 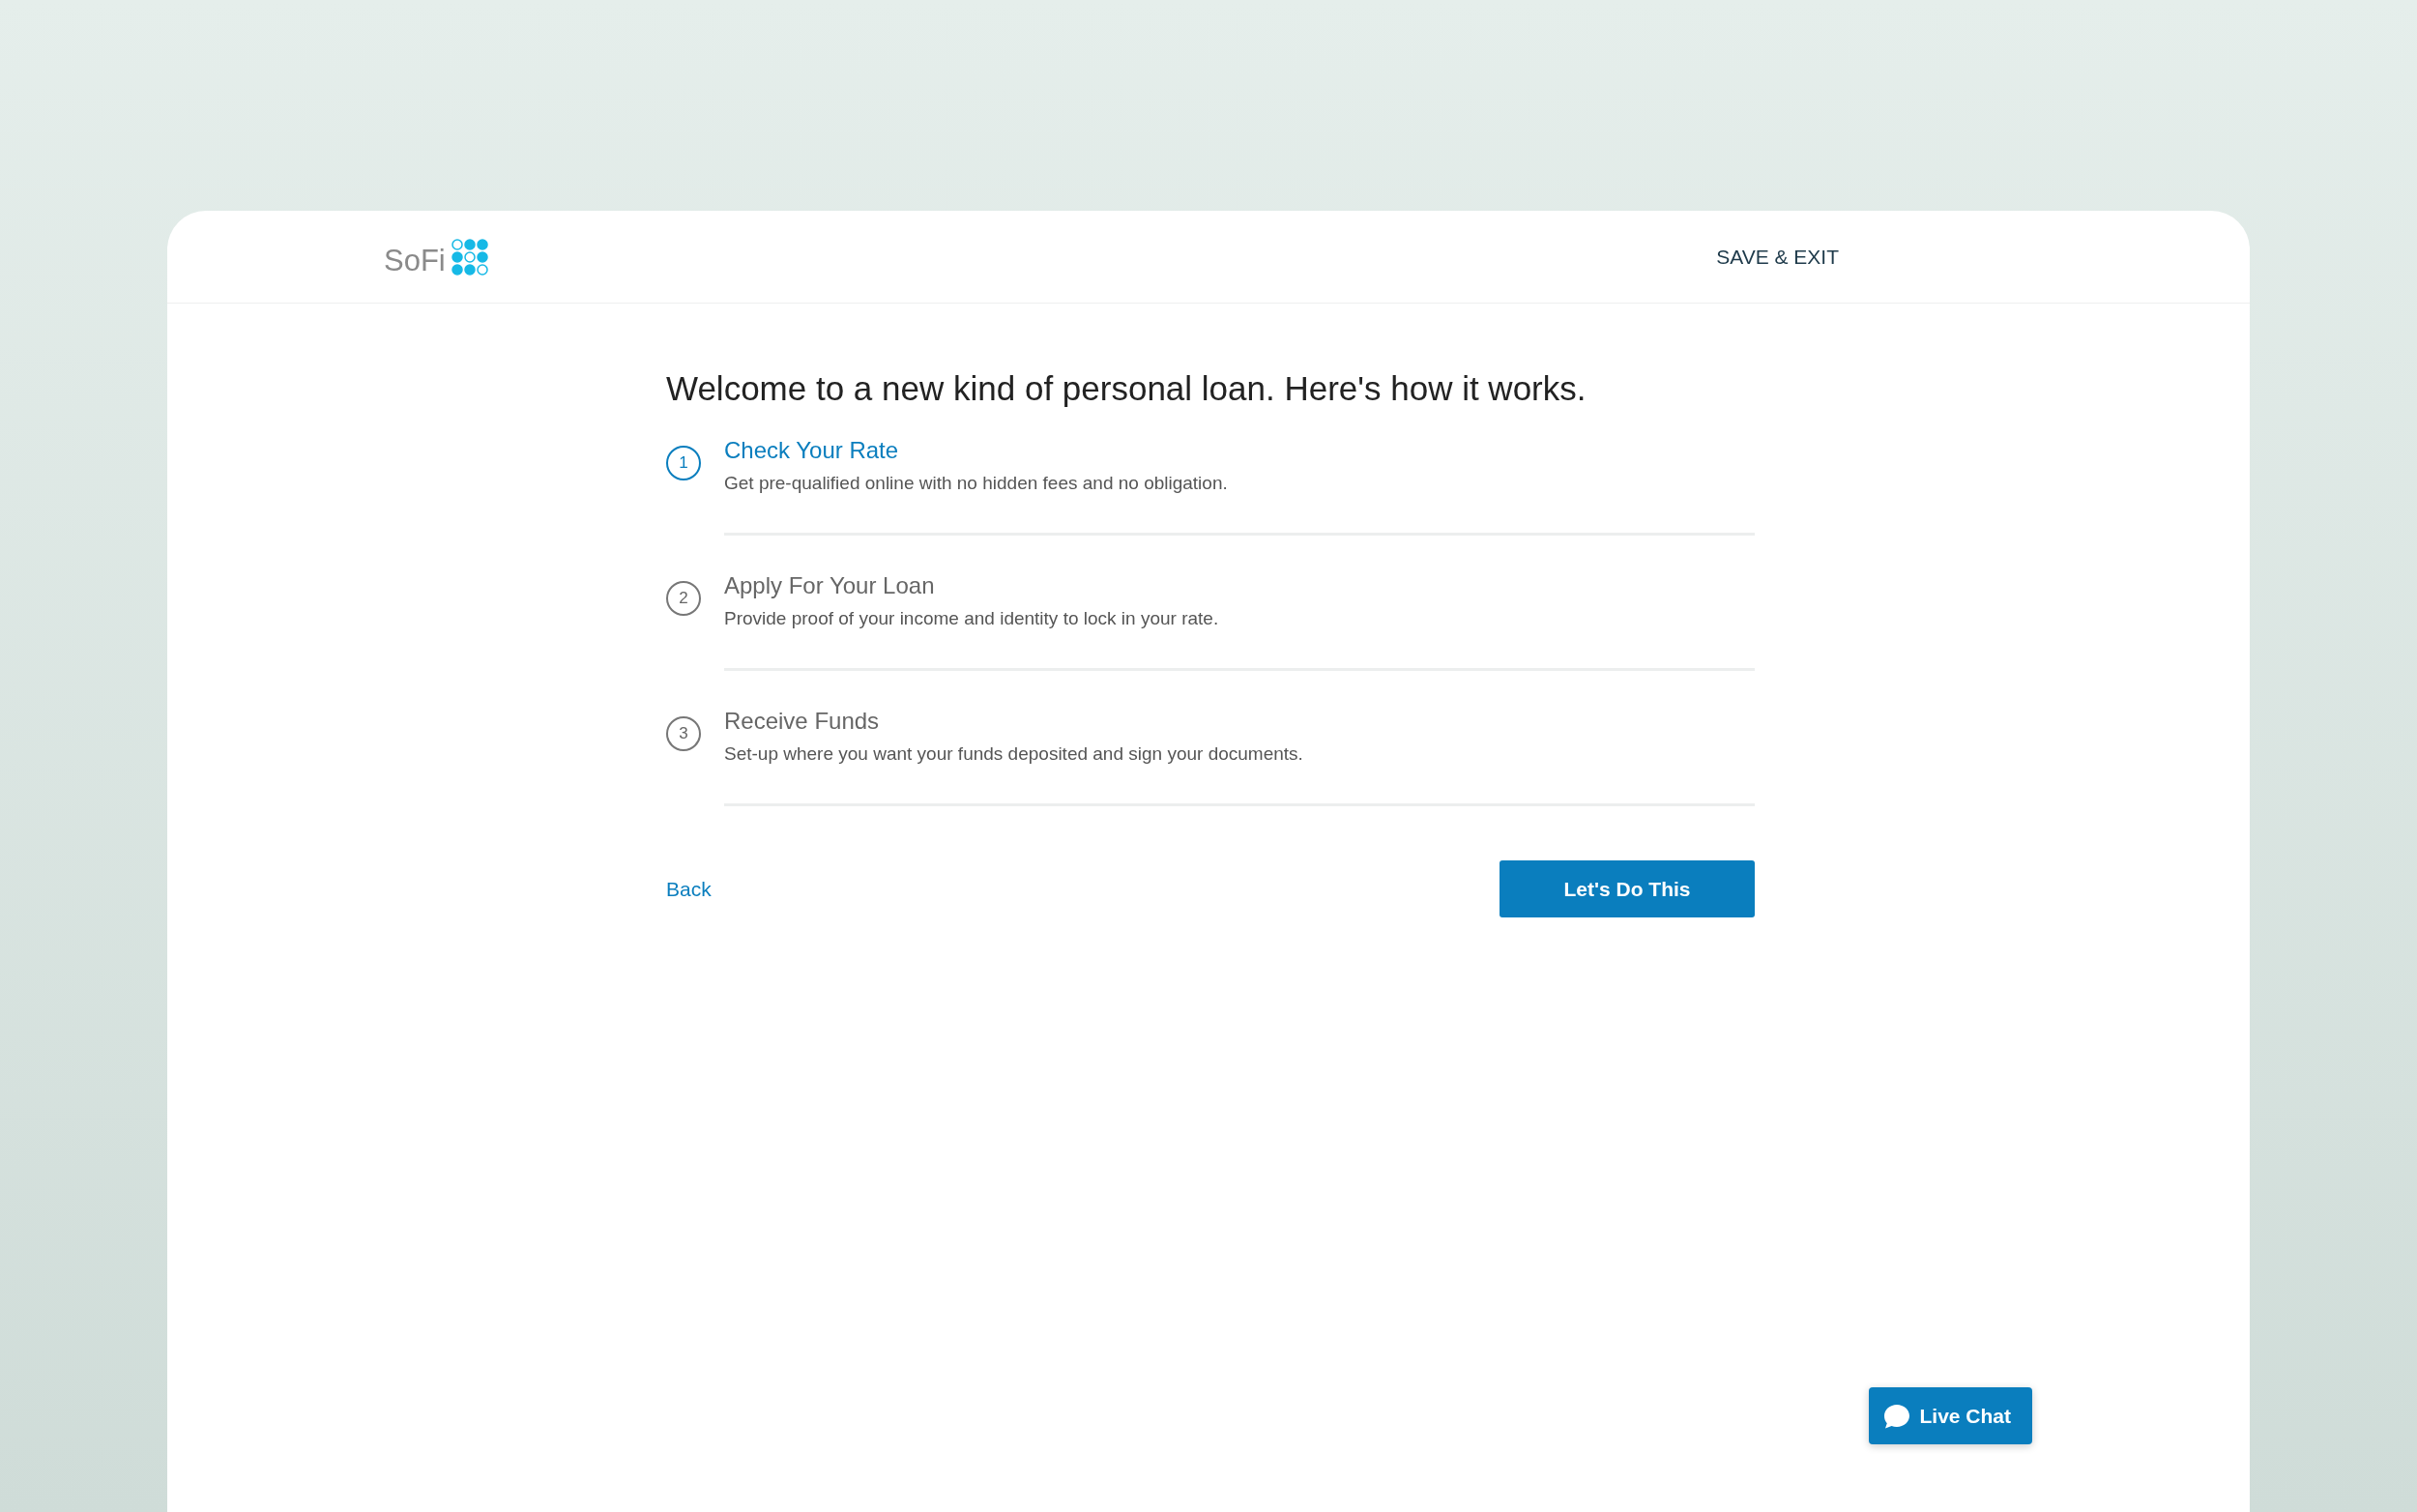 What do you see at coordinates (683, 733) in the screenshot?
I see `step-number: 3` at bounding box center [683, 733].